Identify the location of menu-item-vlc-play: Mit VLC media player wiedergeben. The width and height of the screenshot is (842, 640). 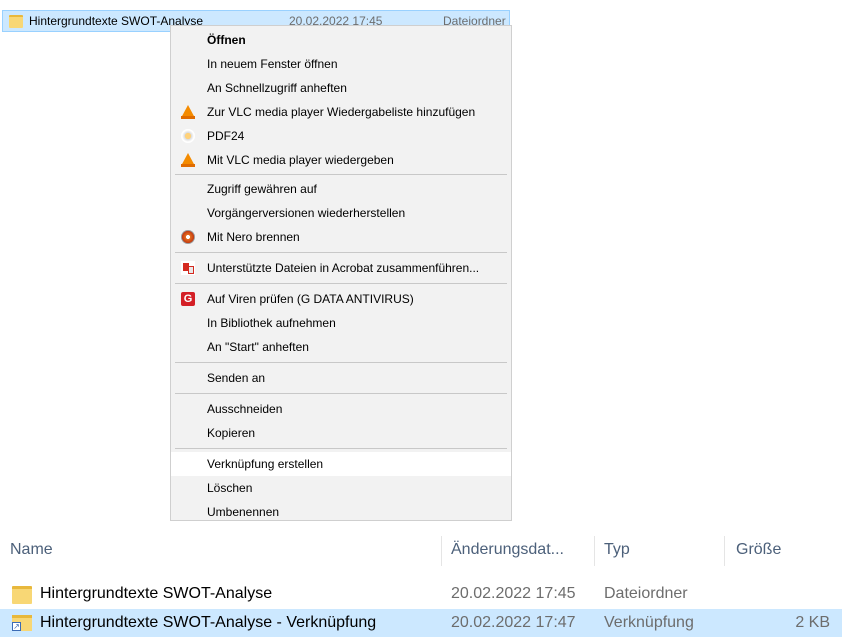
(341, 160).